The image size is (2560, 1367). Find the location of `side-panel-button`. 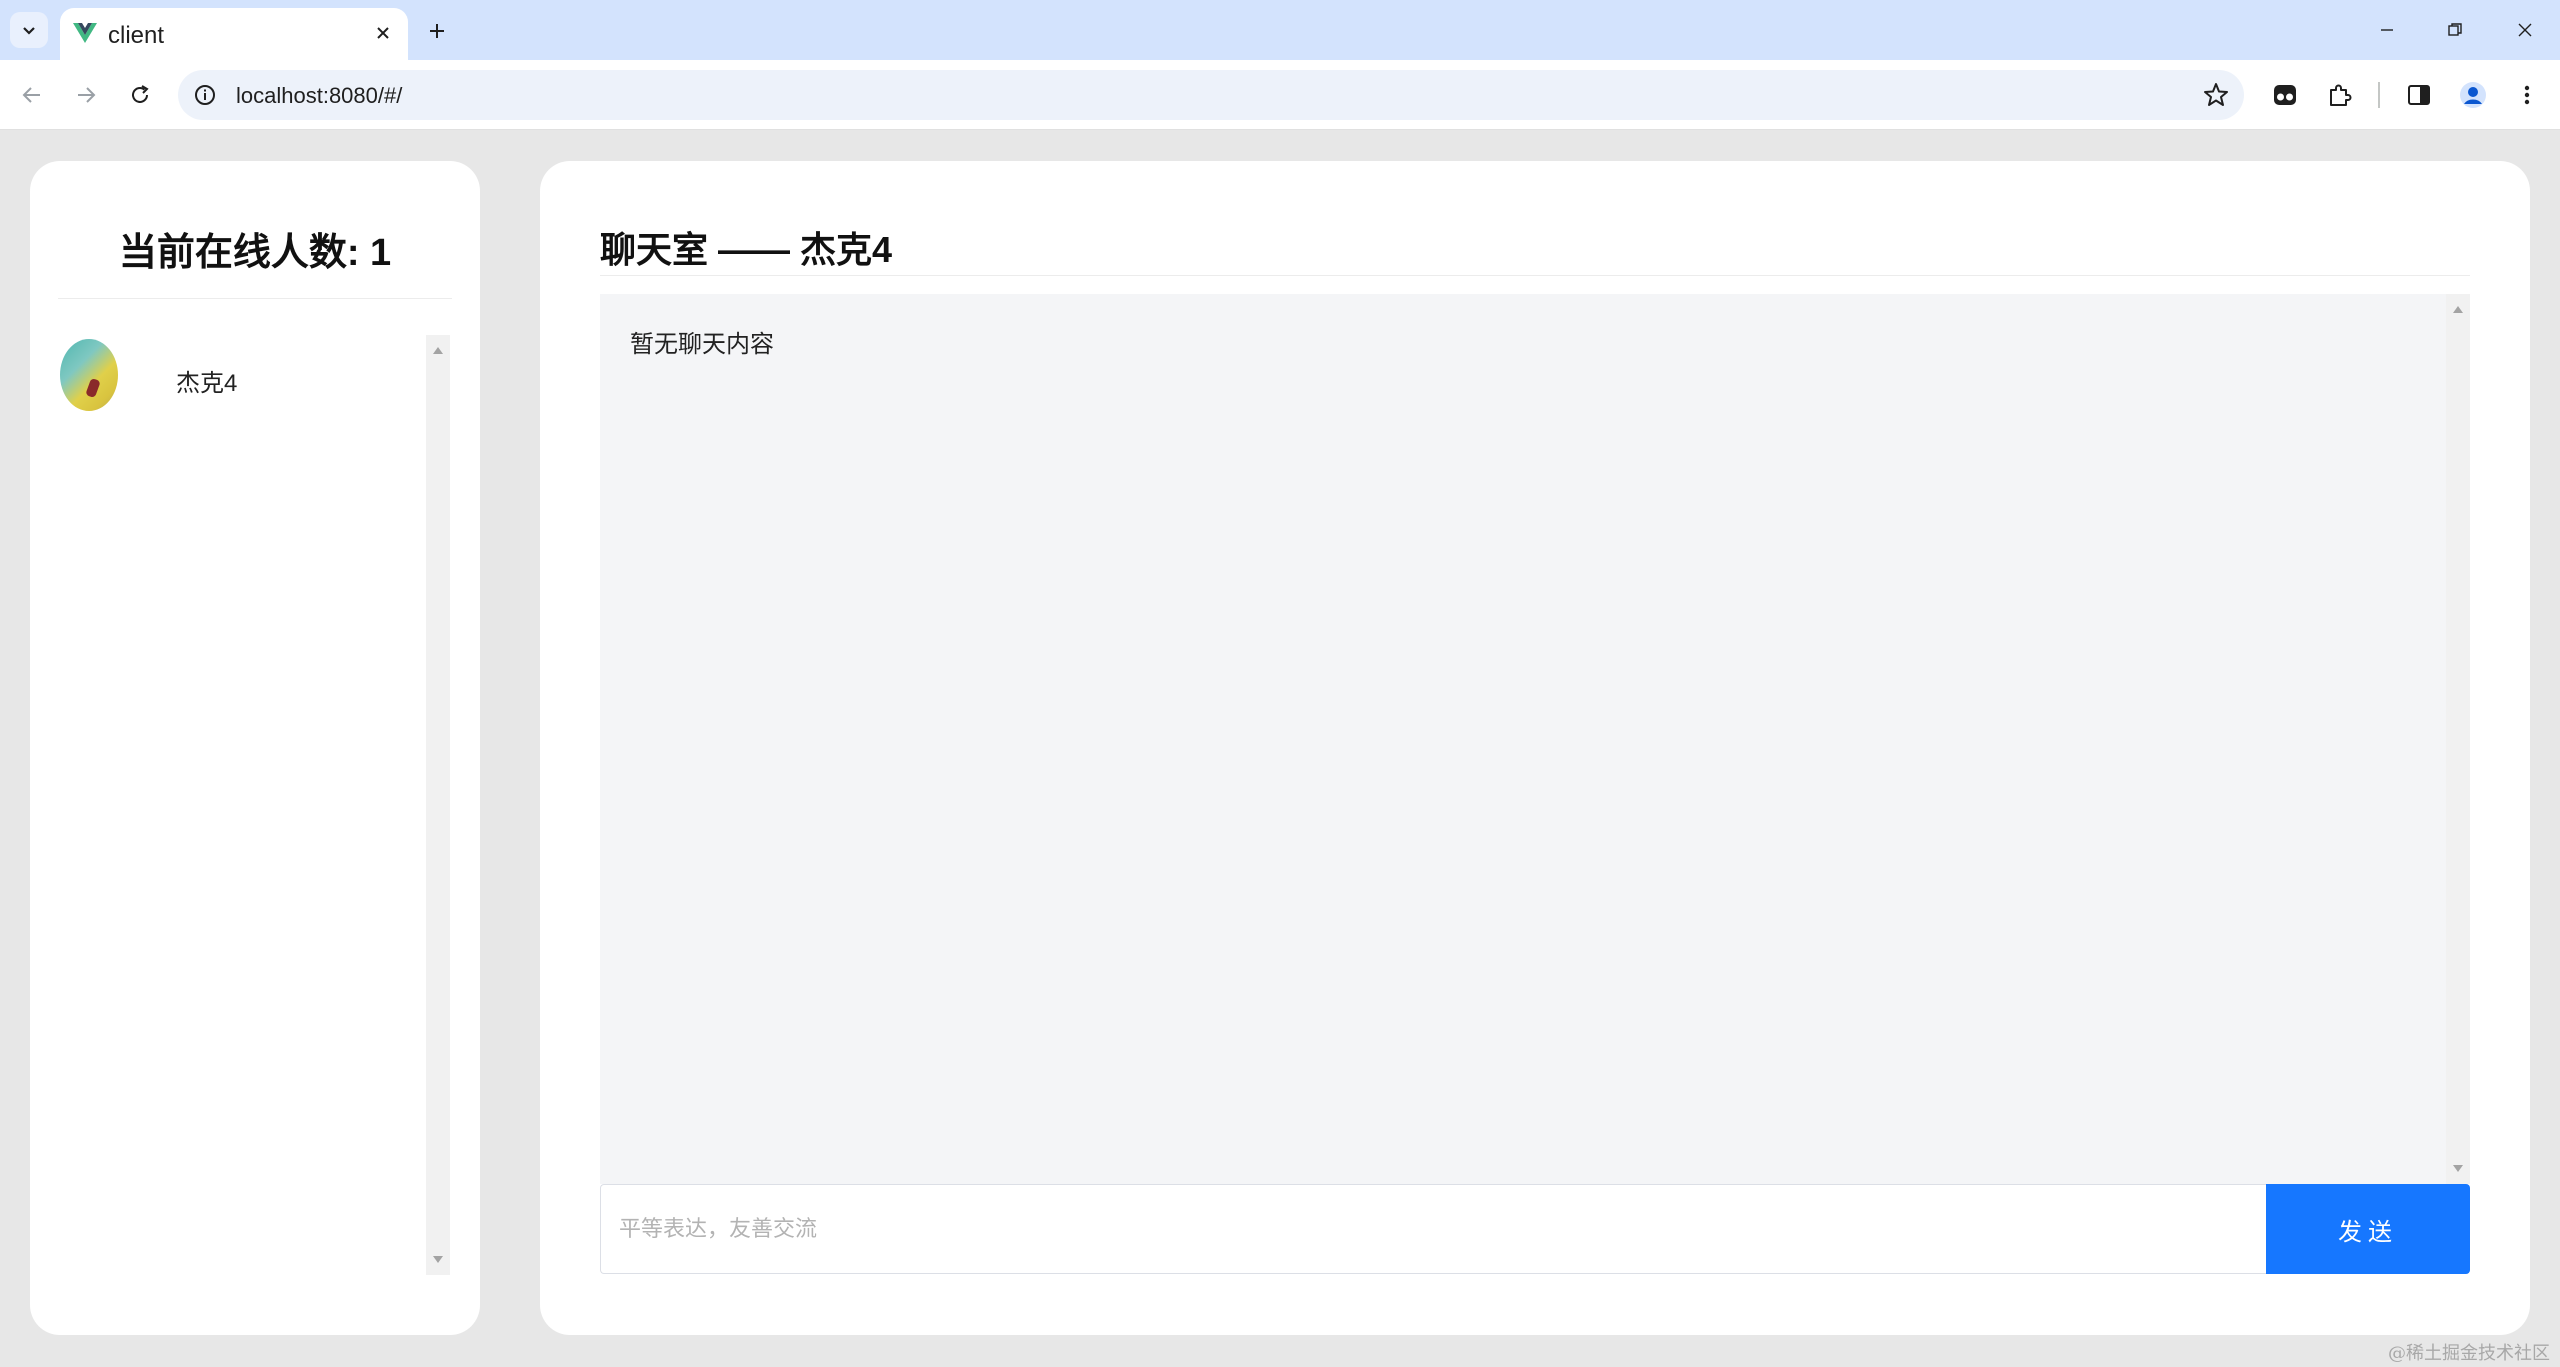

side-panel-button is located at coordinates (2419, 95).